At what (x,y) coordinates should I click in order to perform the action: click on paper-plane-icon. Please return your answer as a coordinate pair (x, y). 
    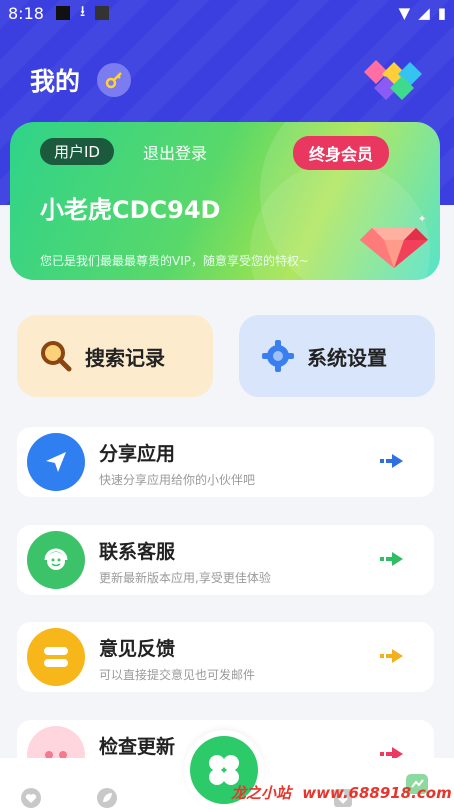
    Looking at the image, I should click on (56, 462).